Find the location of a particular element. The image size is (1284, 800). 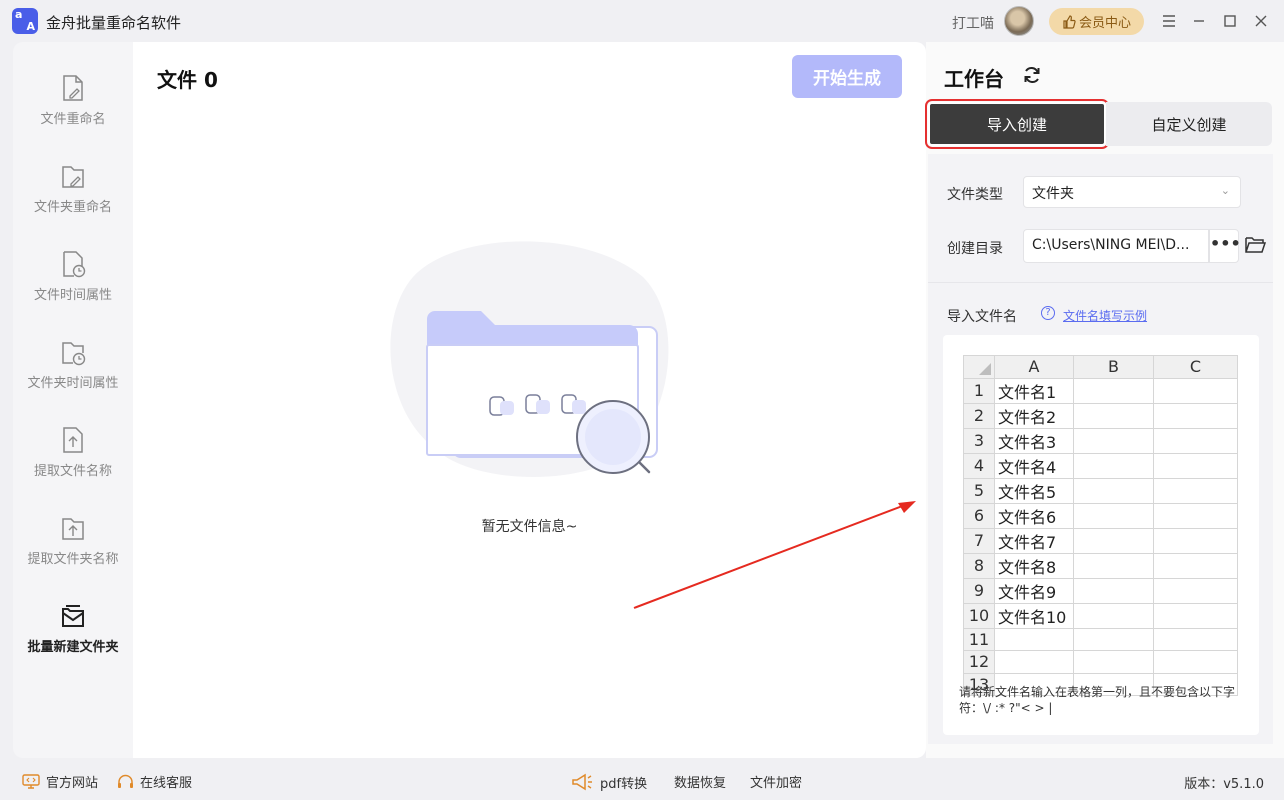

vip-center-label: 会员中心 is located at coordinates (1104, 23).